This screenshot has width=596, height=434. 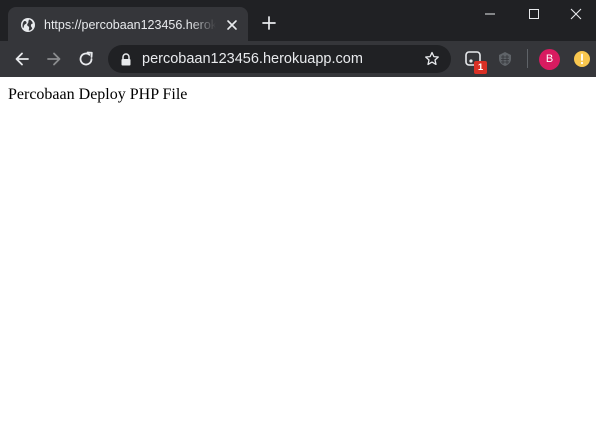 I want to click on bookmark-star-icon, so click(x=432, y=59).